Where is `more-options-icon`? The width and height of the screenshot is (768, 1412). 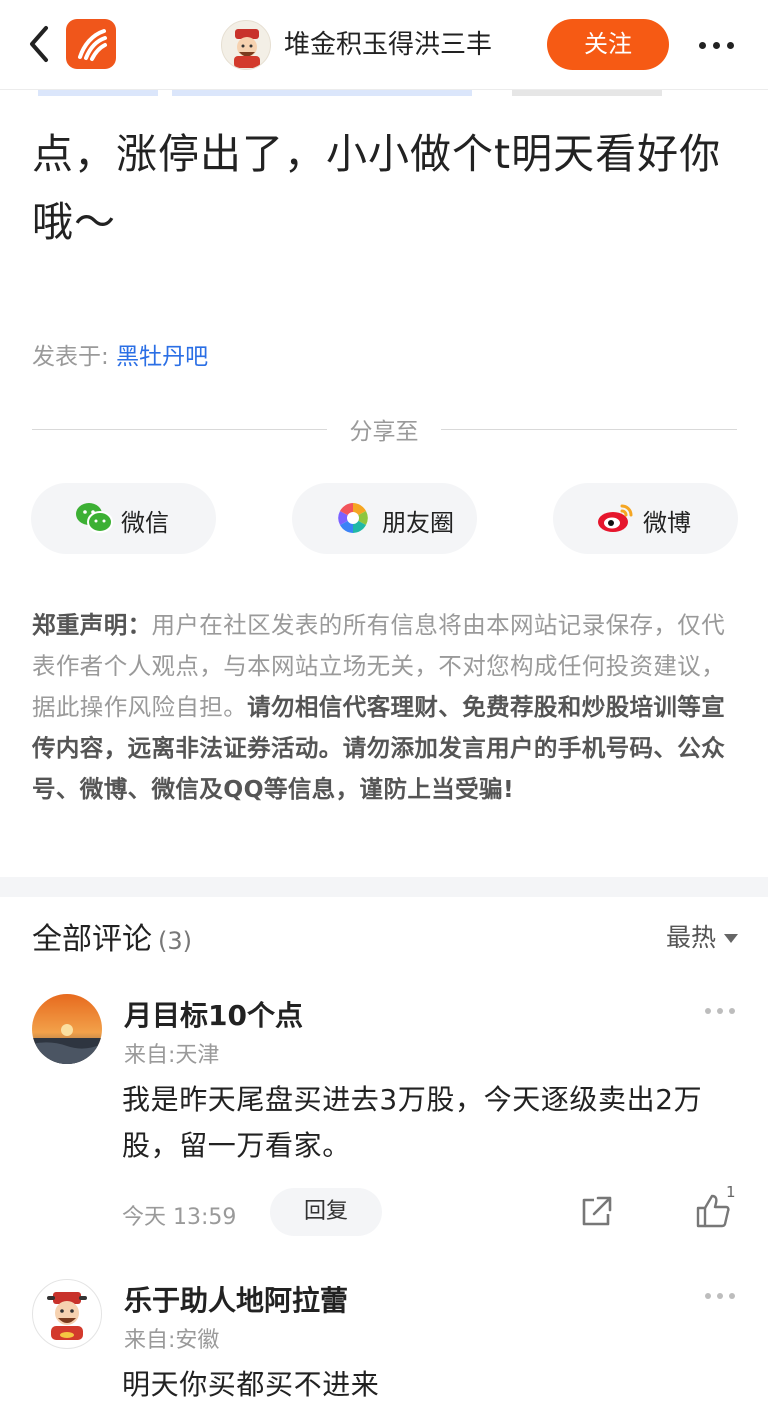
more-options-icon is located at coordinates (717, 45).